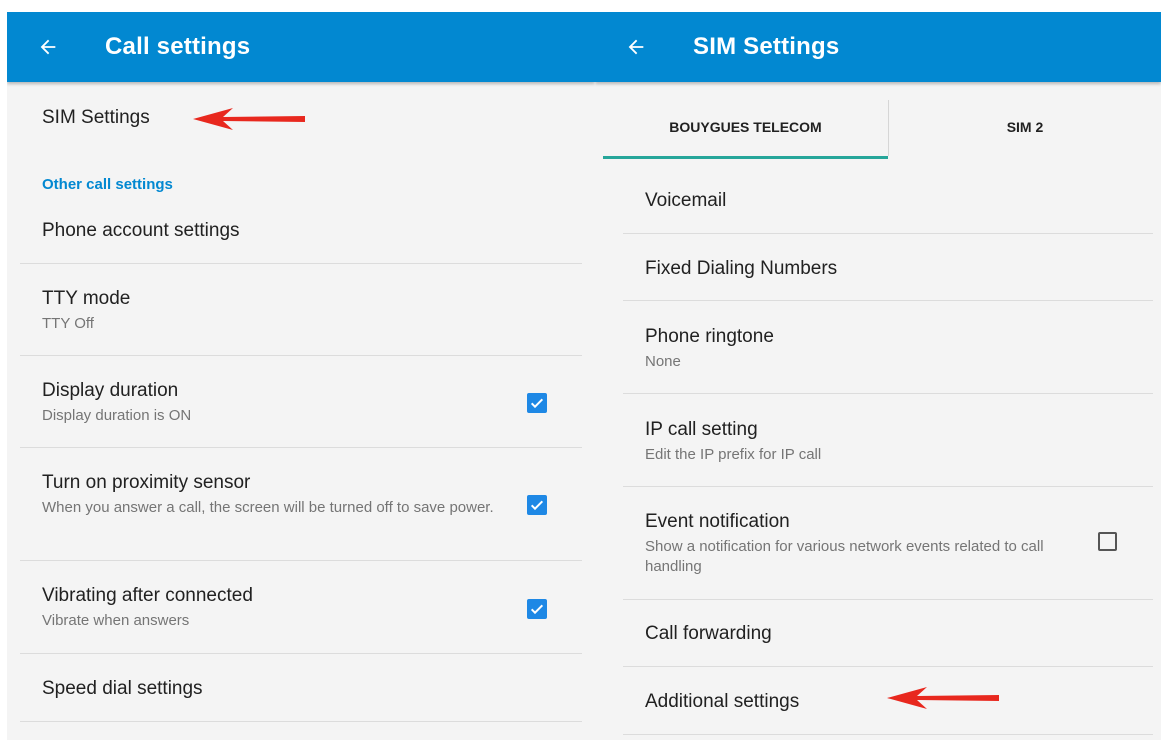 This screenshot has height=740, width=1168. I want to click on sim-tabs: BOUYGUES TELECOM SIM 2, so click(878, 121).